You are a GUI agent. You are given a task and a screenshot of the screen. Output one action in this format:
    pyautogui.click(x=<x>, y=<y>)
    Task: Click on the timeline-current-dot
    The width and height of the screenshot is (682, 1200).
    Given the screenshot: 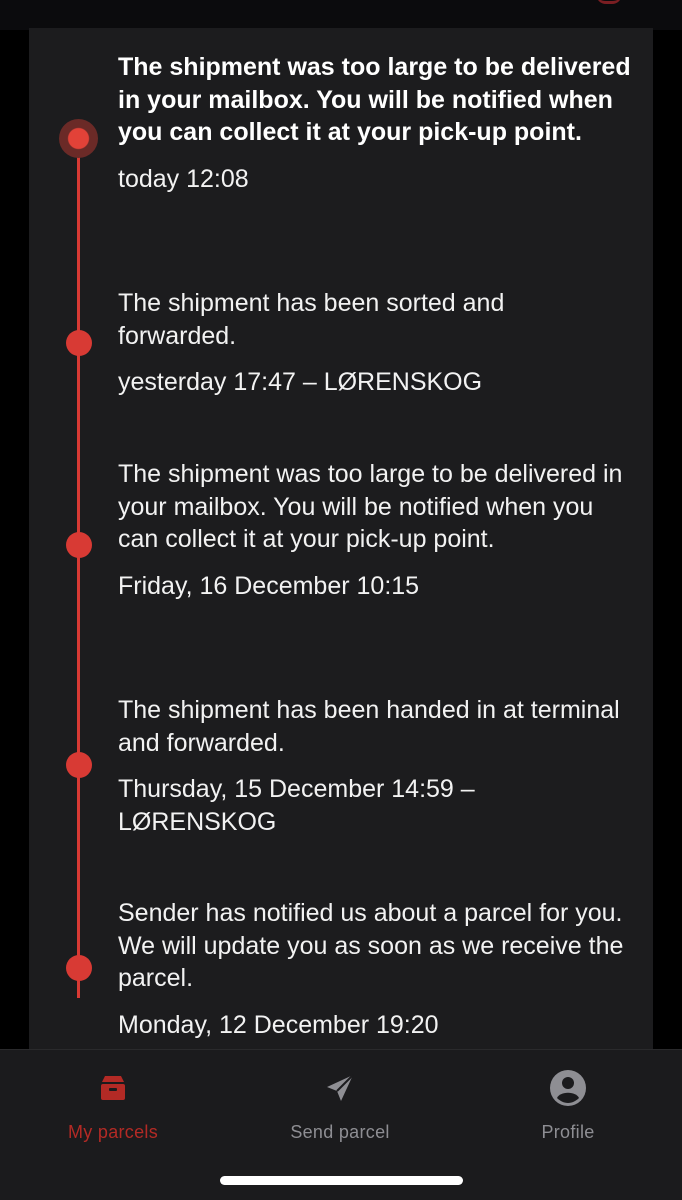 What is the action you would take?
    pyautogui.click(x=78, y=138)
    